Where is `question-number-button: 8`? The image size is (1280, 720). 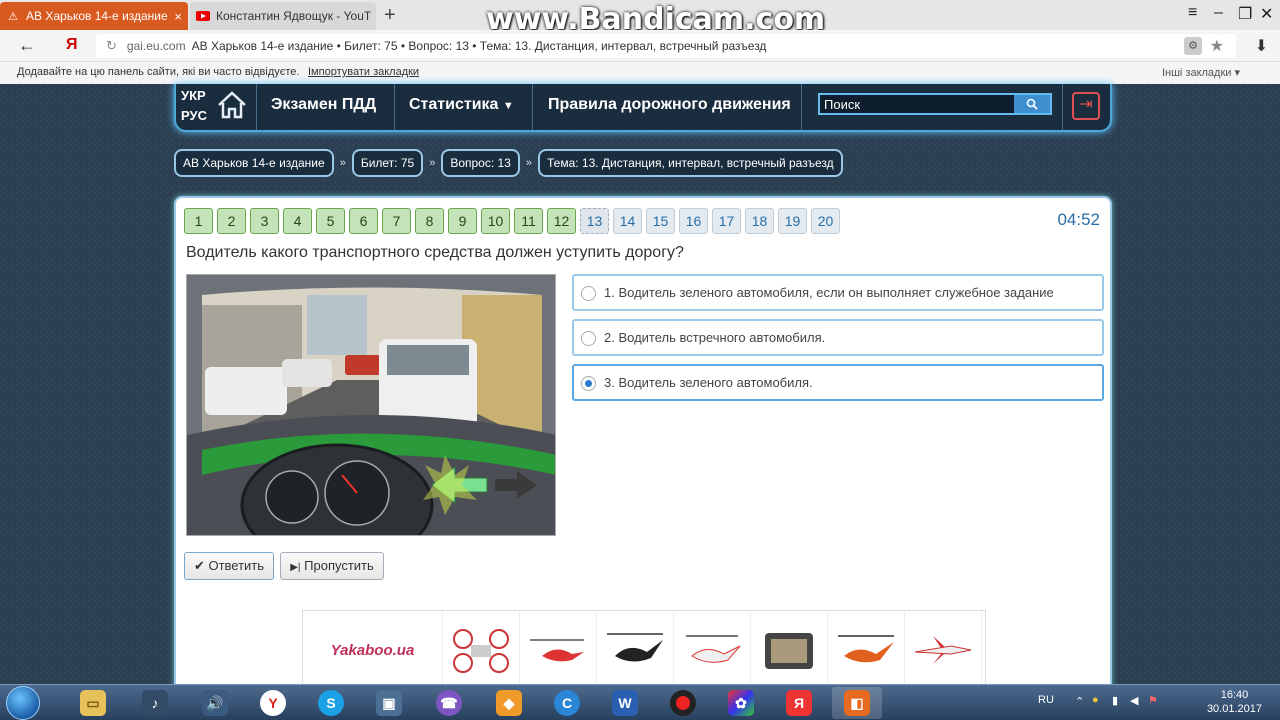 question-number-button: 8 is located at coordinates (429, 221).